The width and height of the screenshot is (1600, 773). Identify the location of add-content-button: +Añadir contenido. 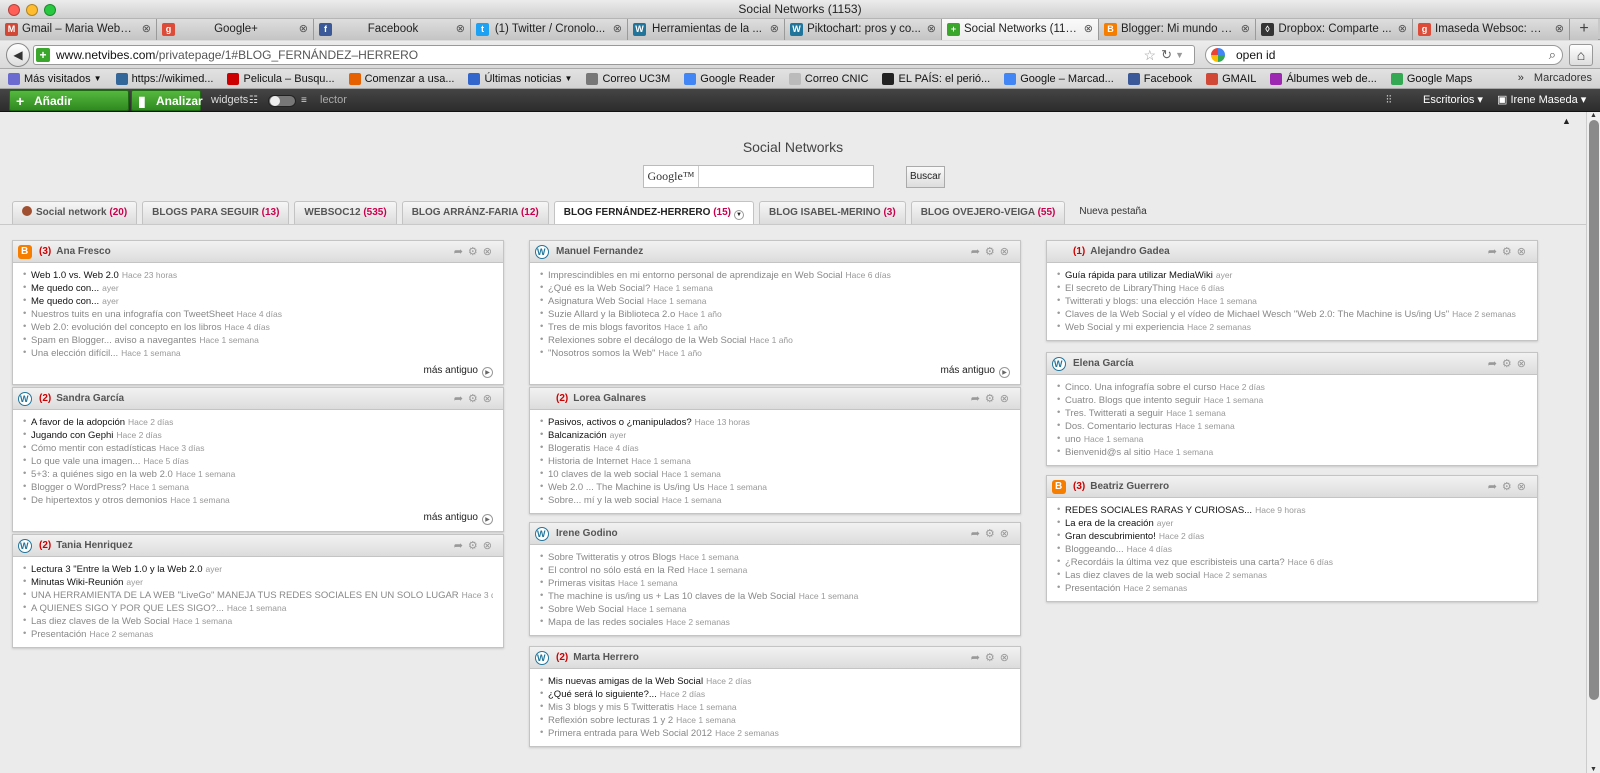
(69, 109).